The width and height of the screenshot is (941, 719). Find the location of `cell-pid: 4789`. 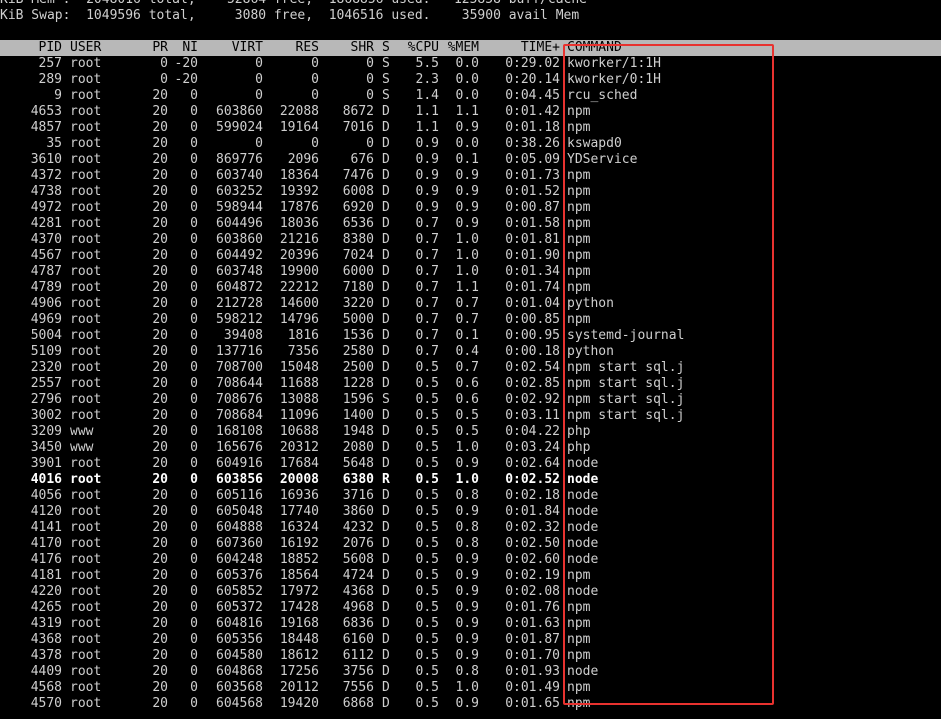

cell-pid: 4789 is located at coordinates (46, 287).